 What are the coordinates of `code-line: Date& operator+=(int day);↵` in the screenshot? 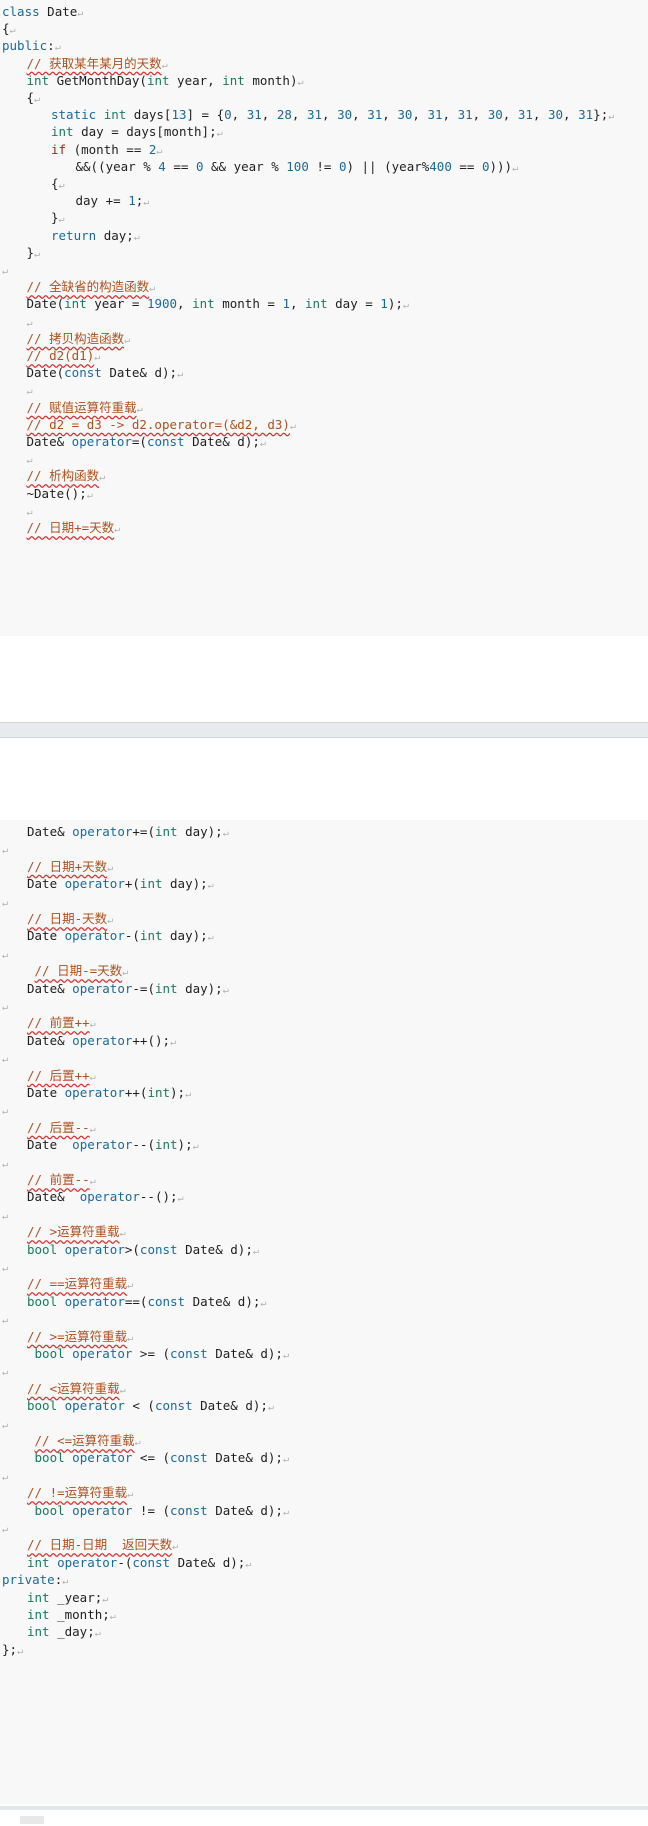 It's located at (128, 831).